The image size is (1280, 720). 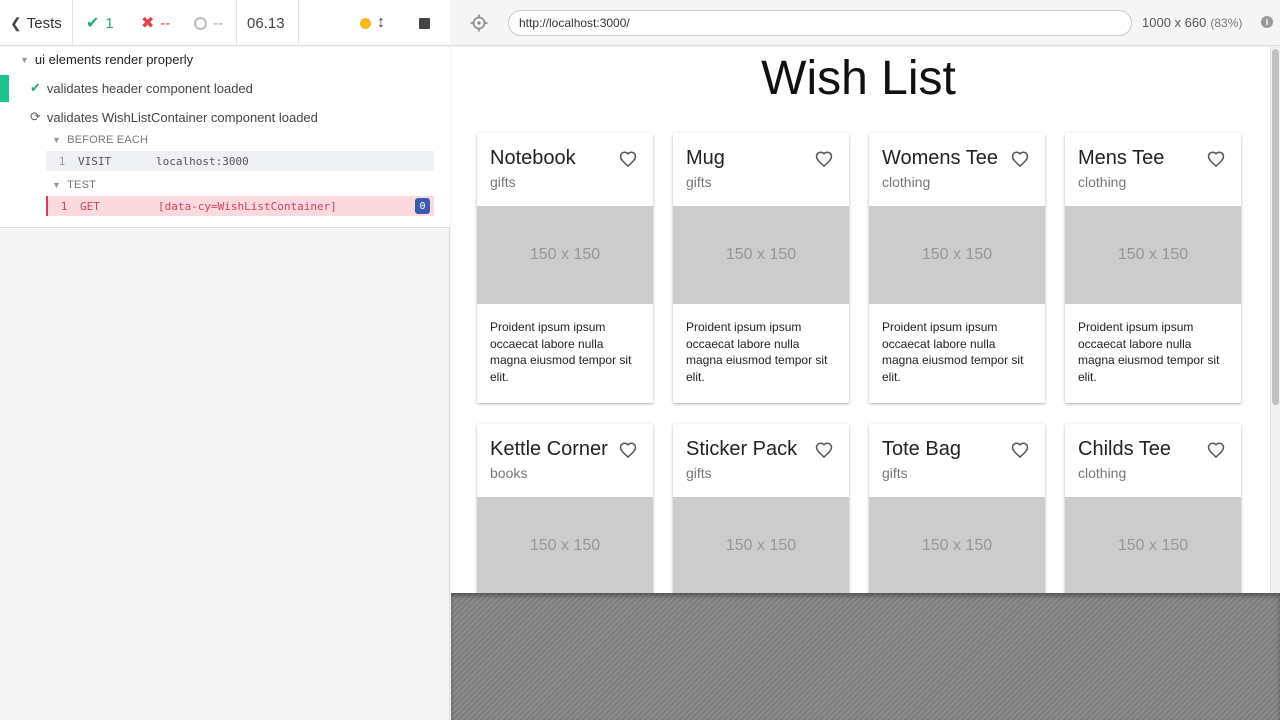 I want to click on card-title: Mug, so click(x=705, y=158).